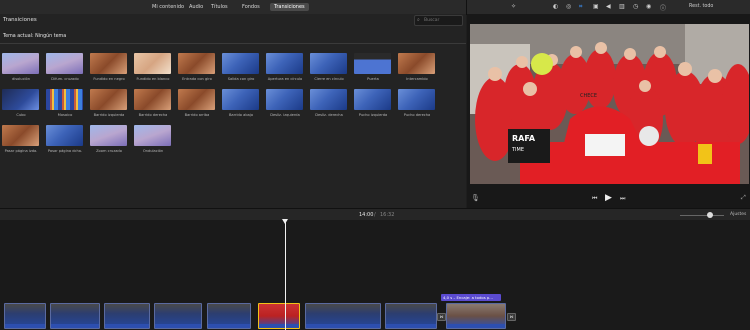 This screenshot has width=750, height=330. I want to click on volume-icon: ◀, so click(608, 6).